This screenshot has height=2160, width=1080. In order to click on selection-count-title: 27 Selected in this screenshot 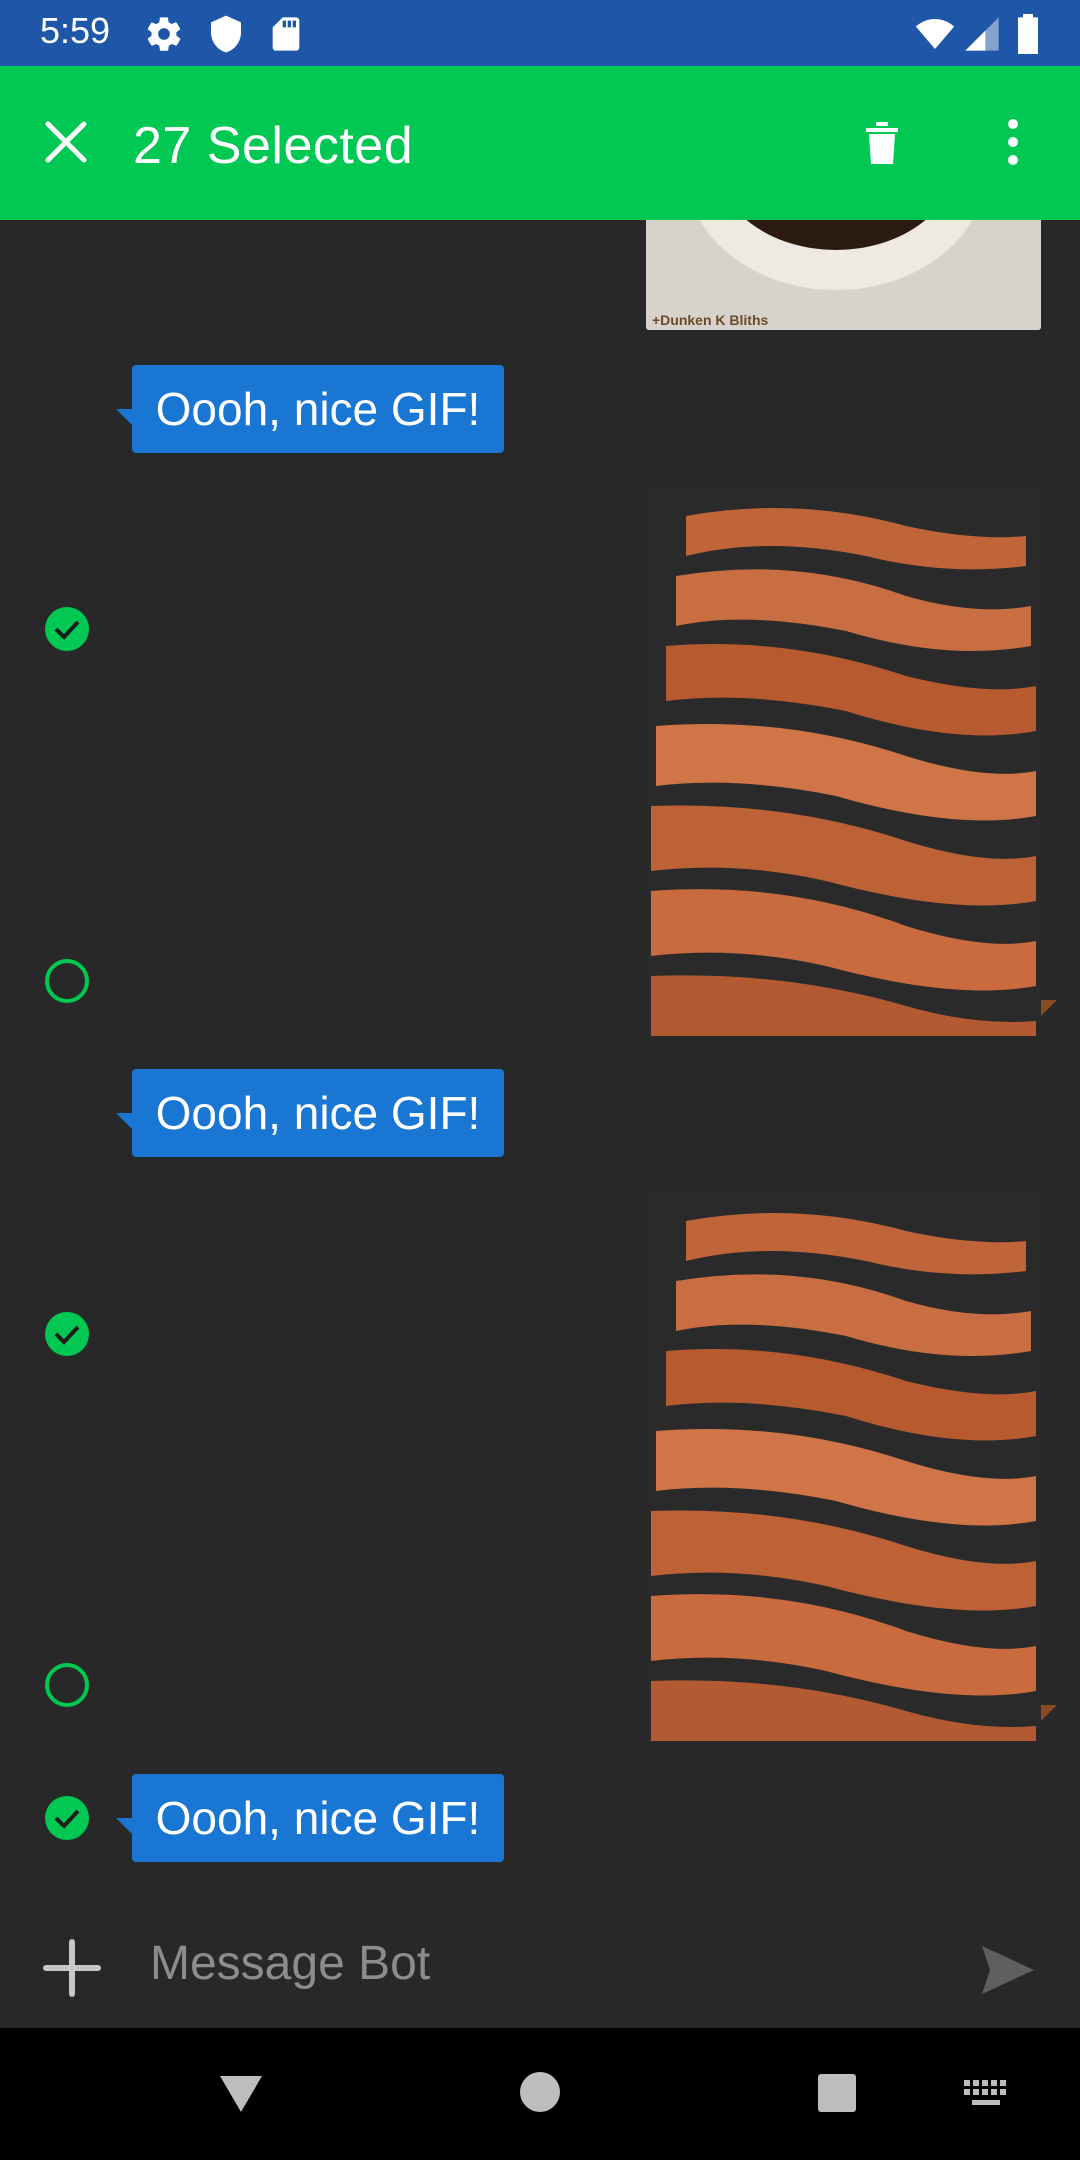, I will do `click(273, 146)`.